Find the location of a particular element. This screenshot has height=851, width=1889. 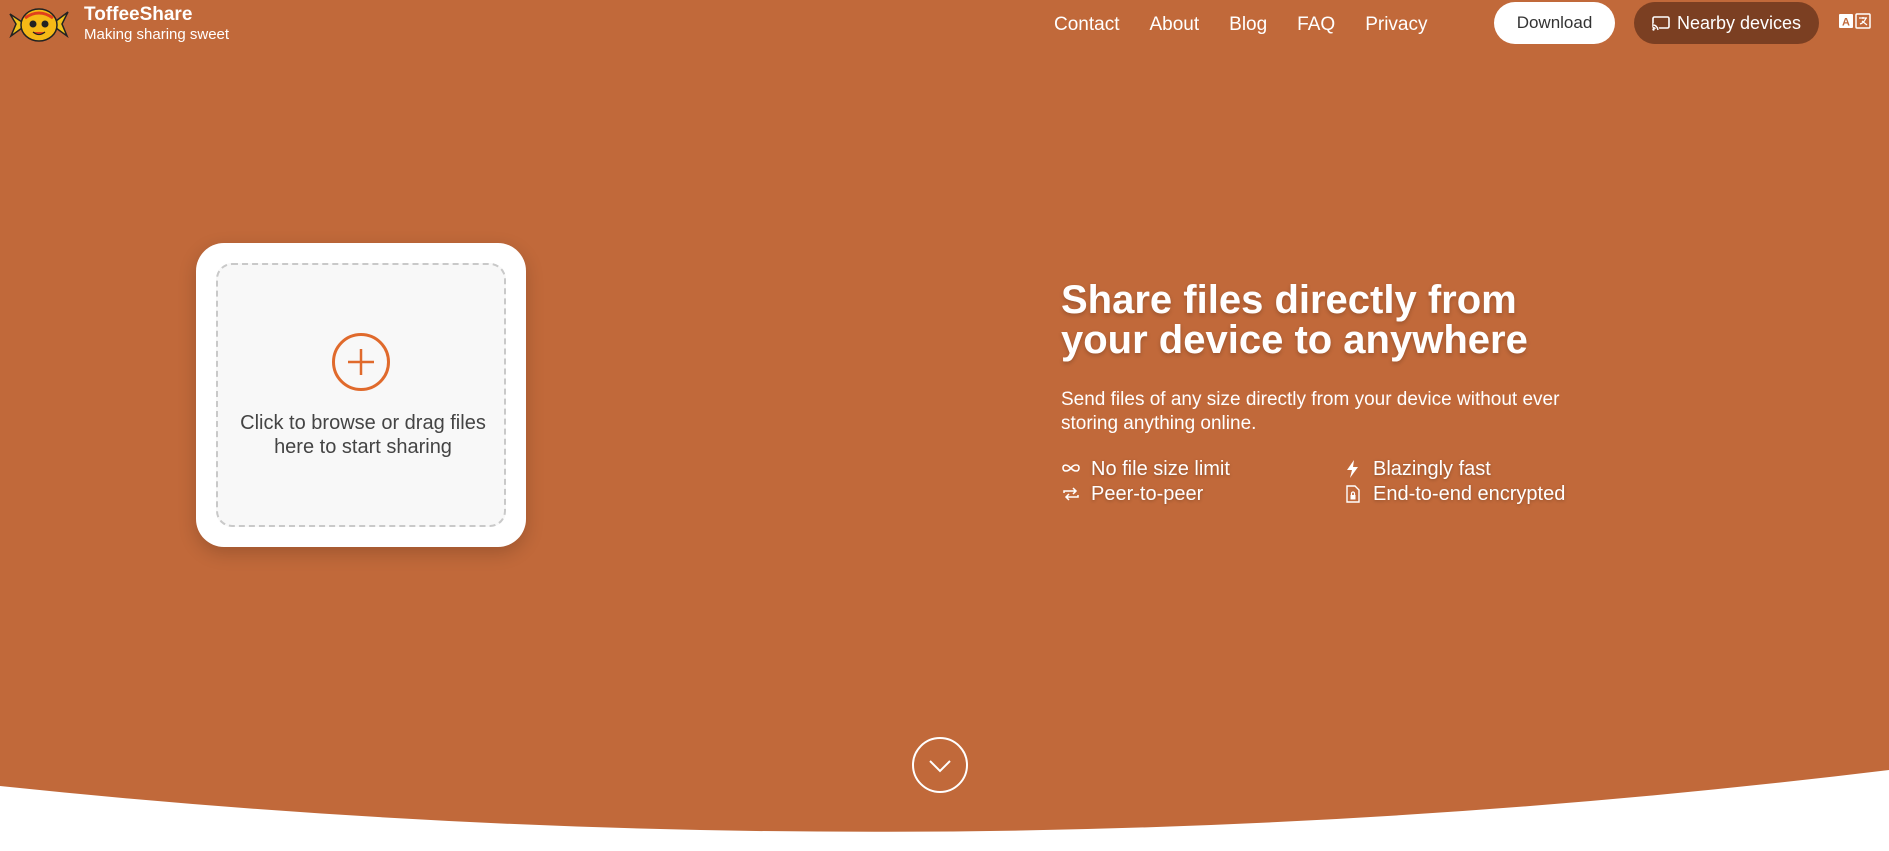

feature-label: End-to-end encrypted is located at coordinates (1469, 494).